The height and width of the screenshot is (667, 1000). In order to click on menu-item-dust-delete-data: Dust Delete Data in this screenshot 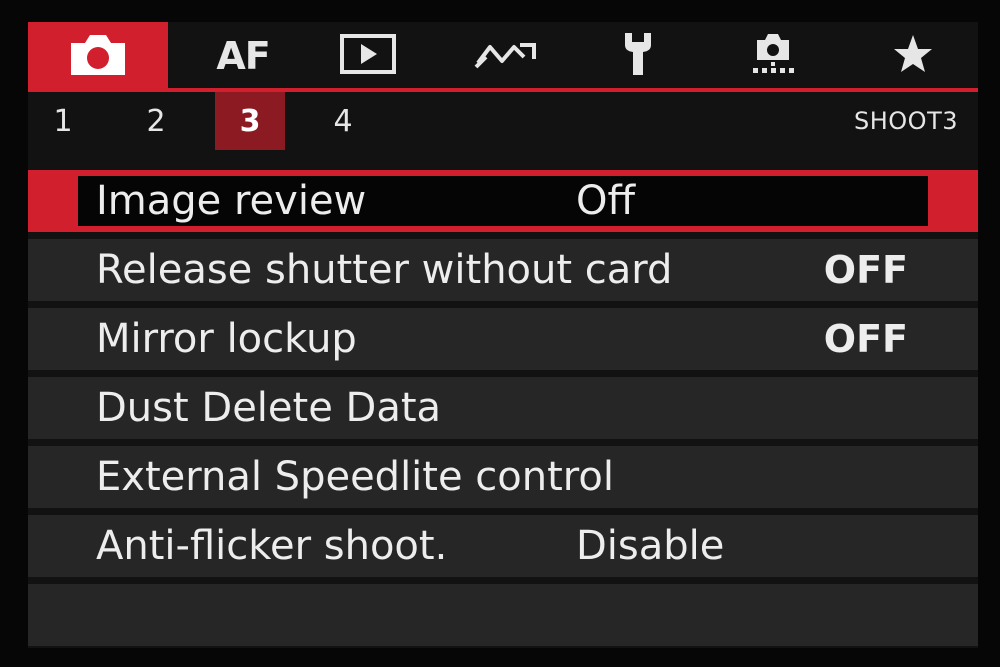, I will do `click(503, 408)`.